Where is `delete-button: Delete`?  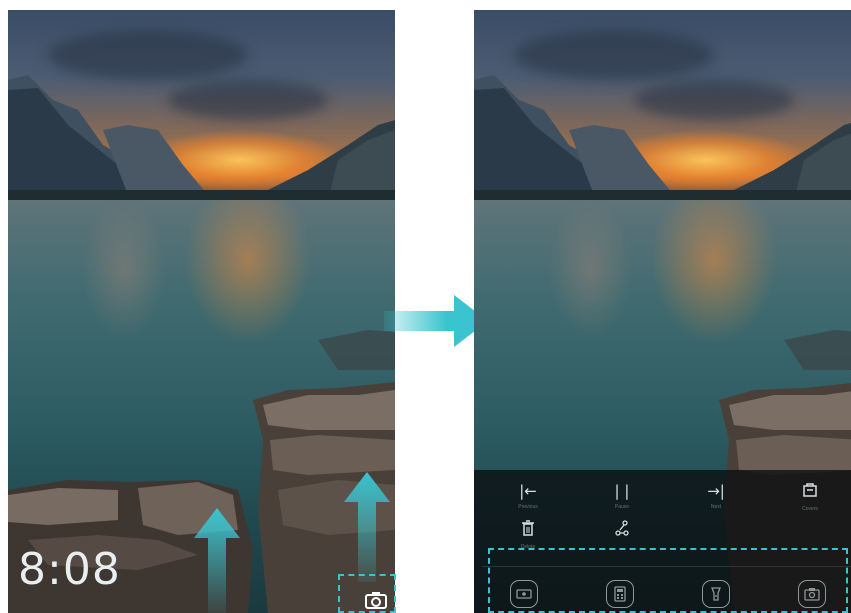
delete-button: Delete is located at coordinates (528, 535).